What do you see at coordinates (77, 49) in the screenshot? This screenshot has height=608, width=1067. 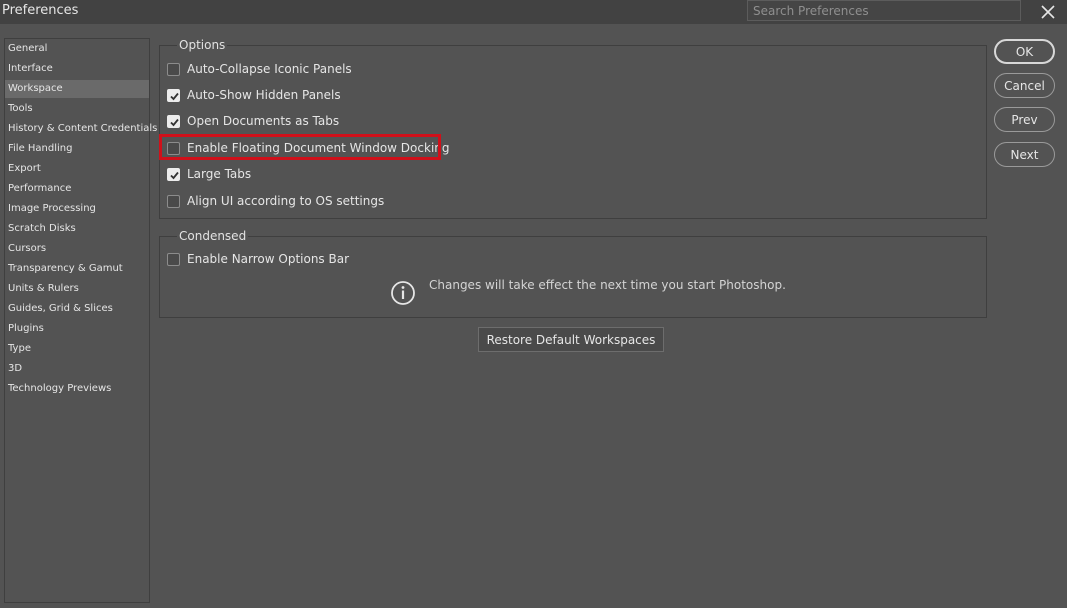 I see `sidebar-item-general: General` at bounding box center [77, 49].